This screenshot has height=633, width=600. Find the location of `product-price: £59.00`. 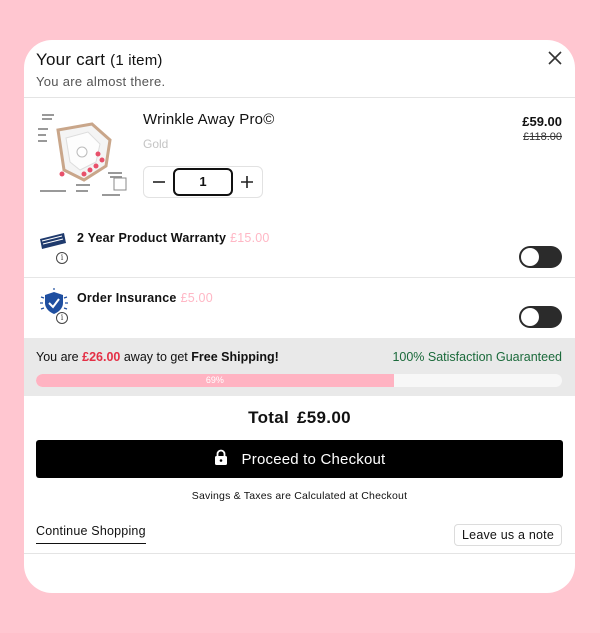

product-price: £59.00 is located at coordinates (542, 121).